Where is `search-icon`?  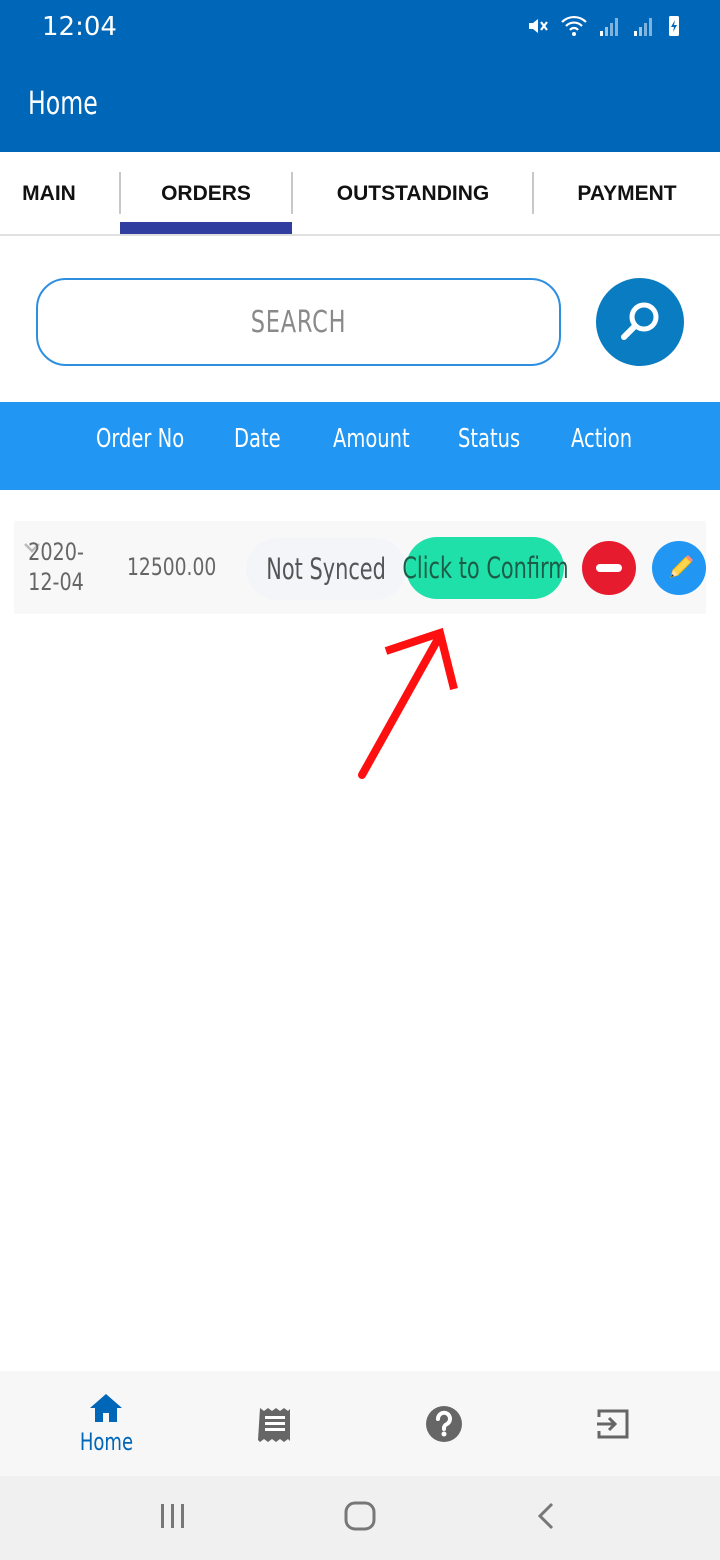 search-icon is located at coordinates (640, 321).